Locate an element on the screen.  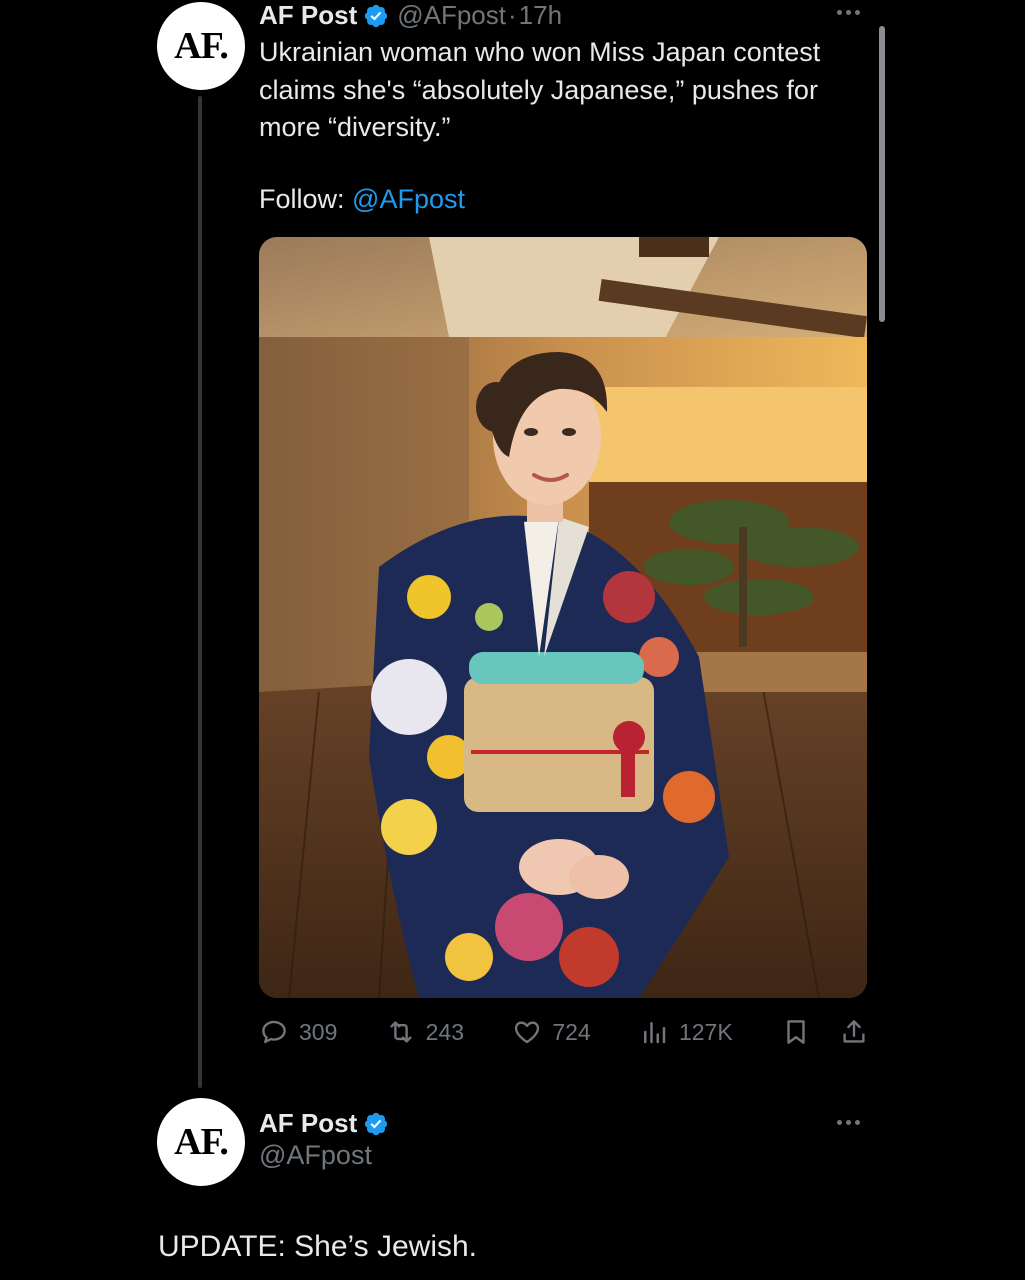
like-button: 724 is located at coordinates (551, 1032).